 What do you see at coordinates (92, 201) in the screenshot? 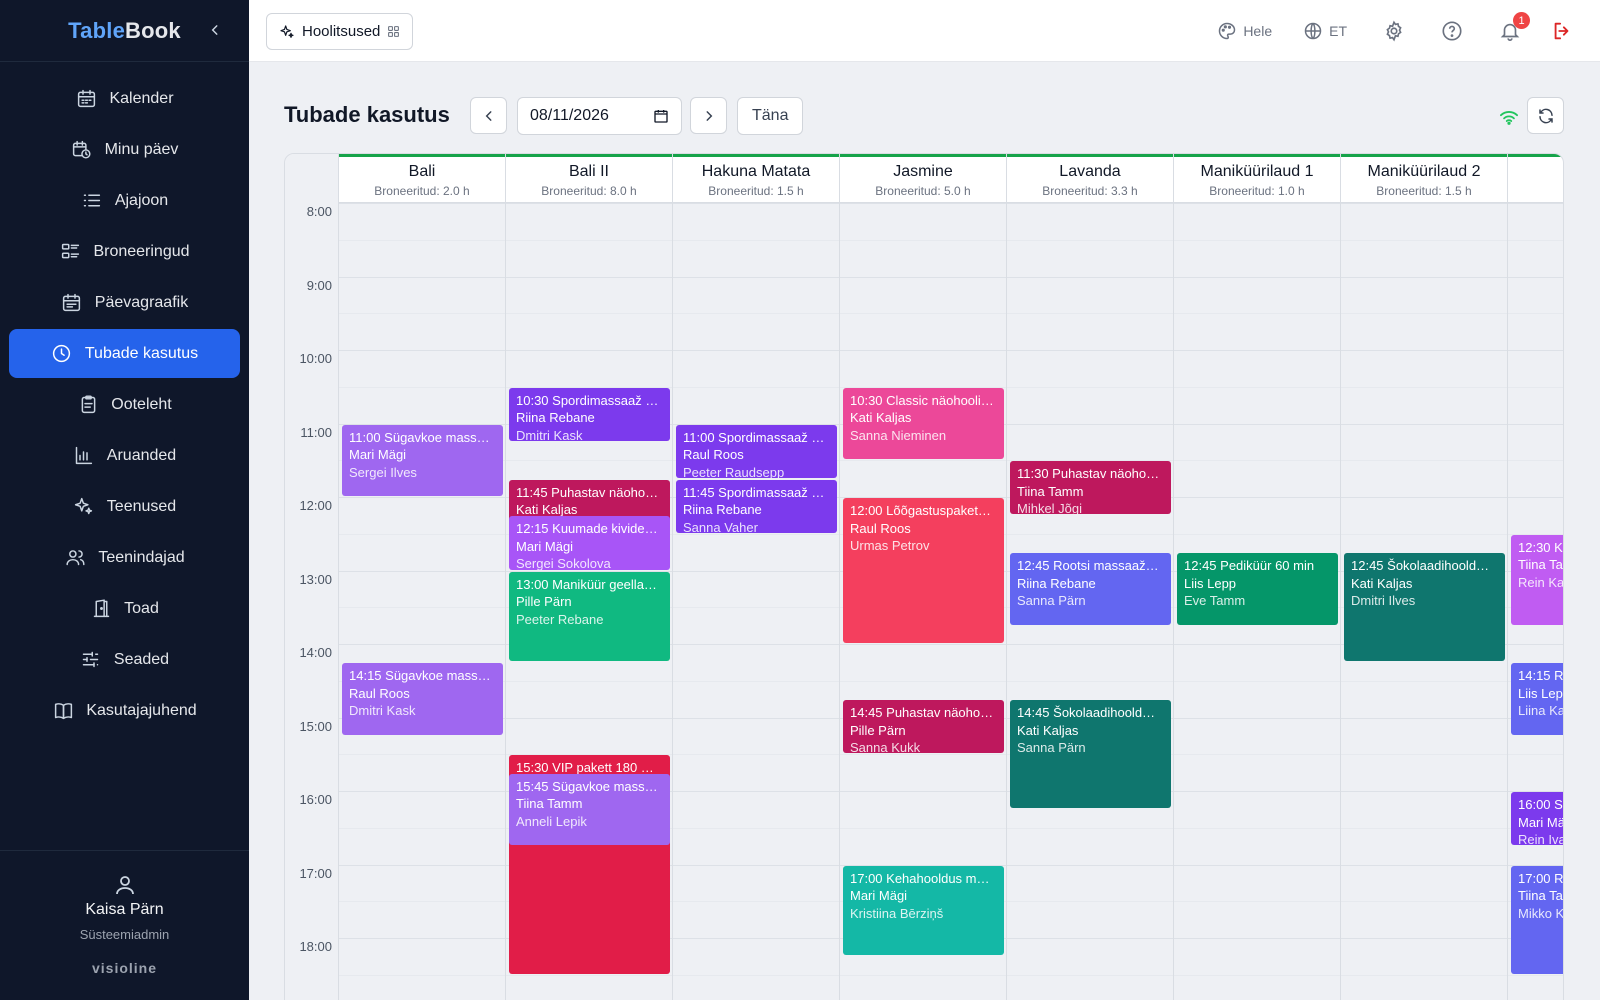
I see `list-icon` at bounding box center [92, 201].